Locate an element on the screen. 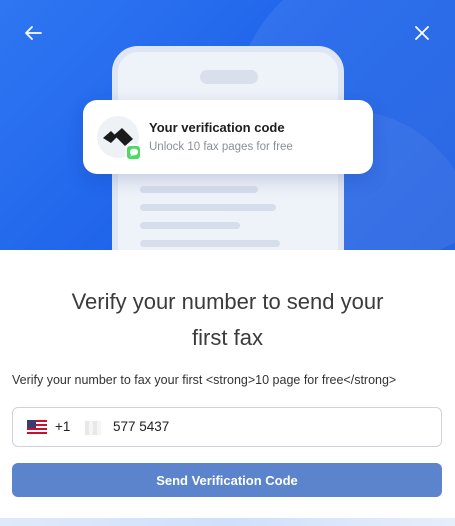  notification-title: Your verification code is located at coordinates (217, 127).